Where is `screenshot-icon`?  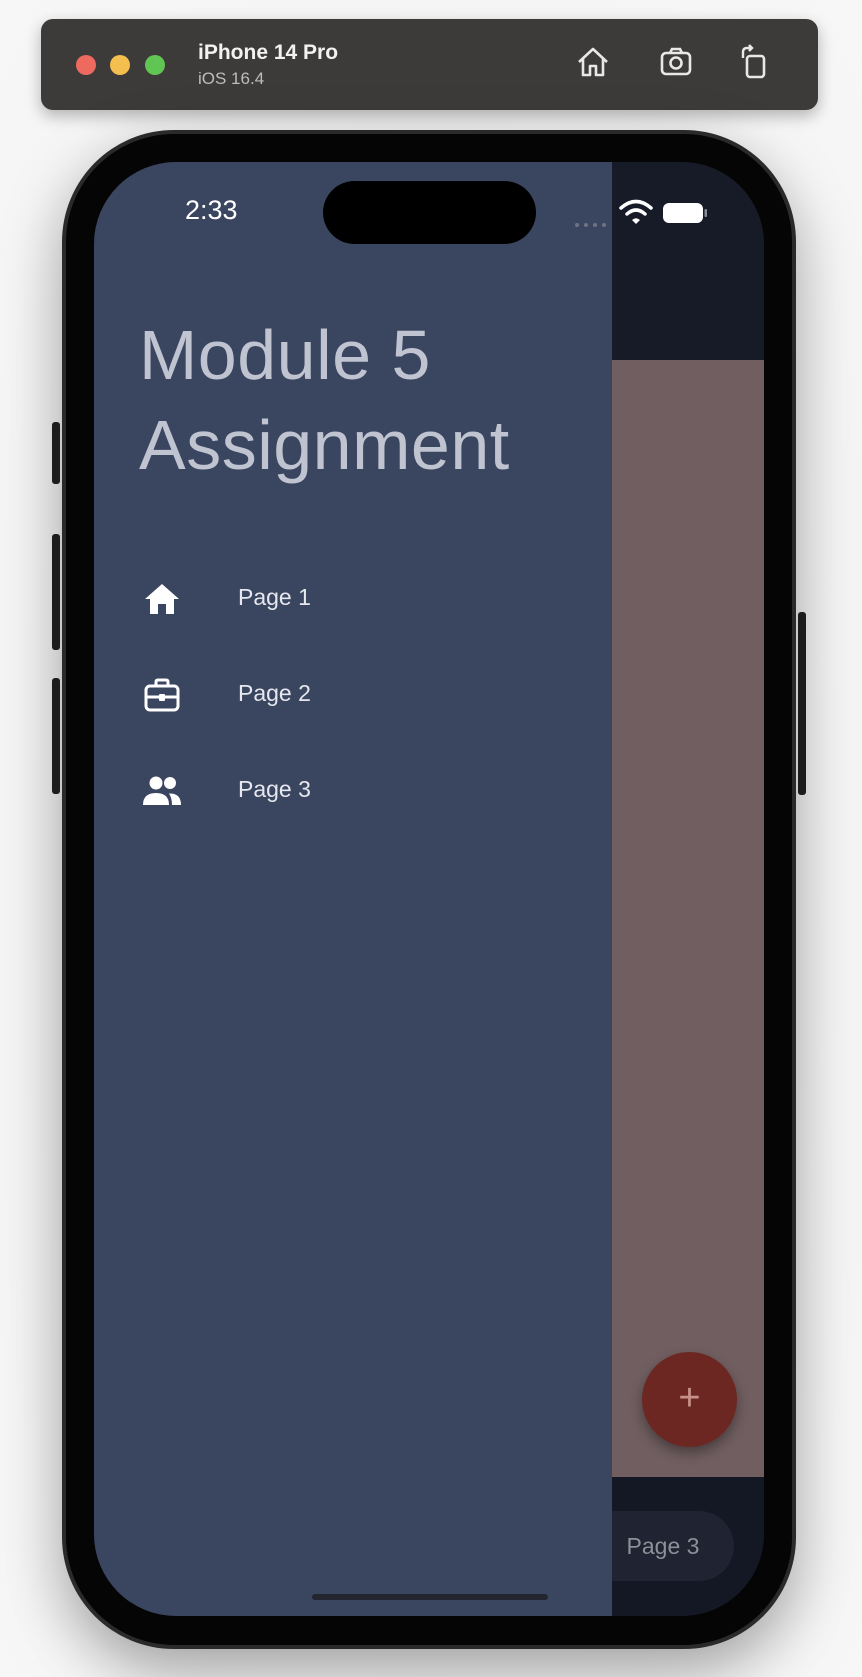
screenshot-icon is located at coordinates (676, 62).